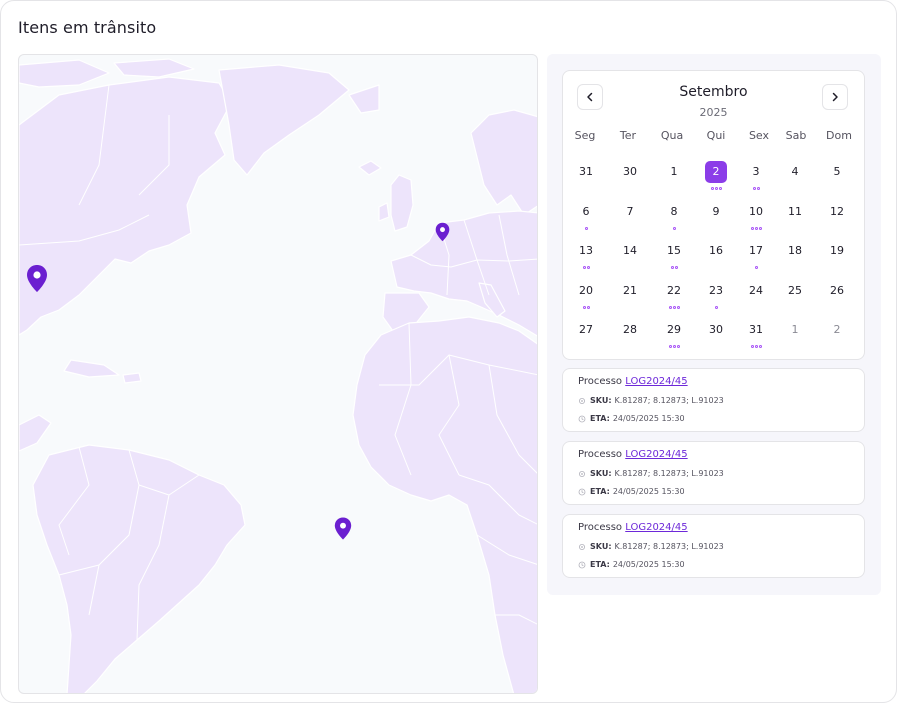 The width and height of the screenshot is (898, 704). What do you see at coordinates (674, 214) in the screenshot?
I see `calendar-day: 8` at bounding box center [674, 214].